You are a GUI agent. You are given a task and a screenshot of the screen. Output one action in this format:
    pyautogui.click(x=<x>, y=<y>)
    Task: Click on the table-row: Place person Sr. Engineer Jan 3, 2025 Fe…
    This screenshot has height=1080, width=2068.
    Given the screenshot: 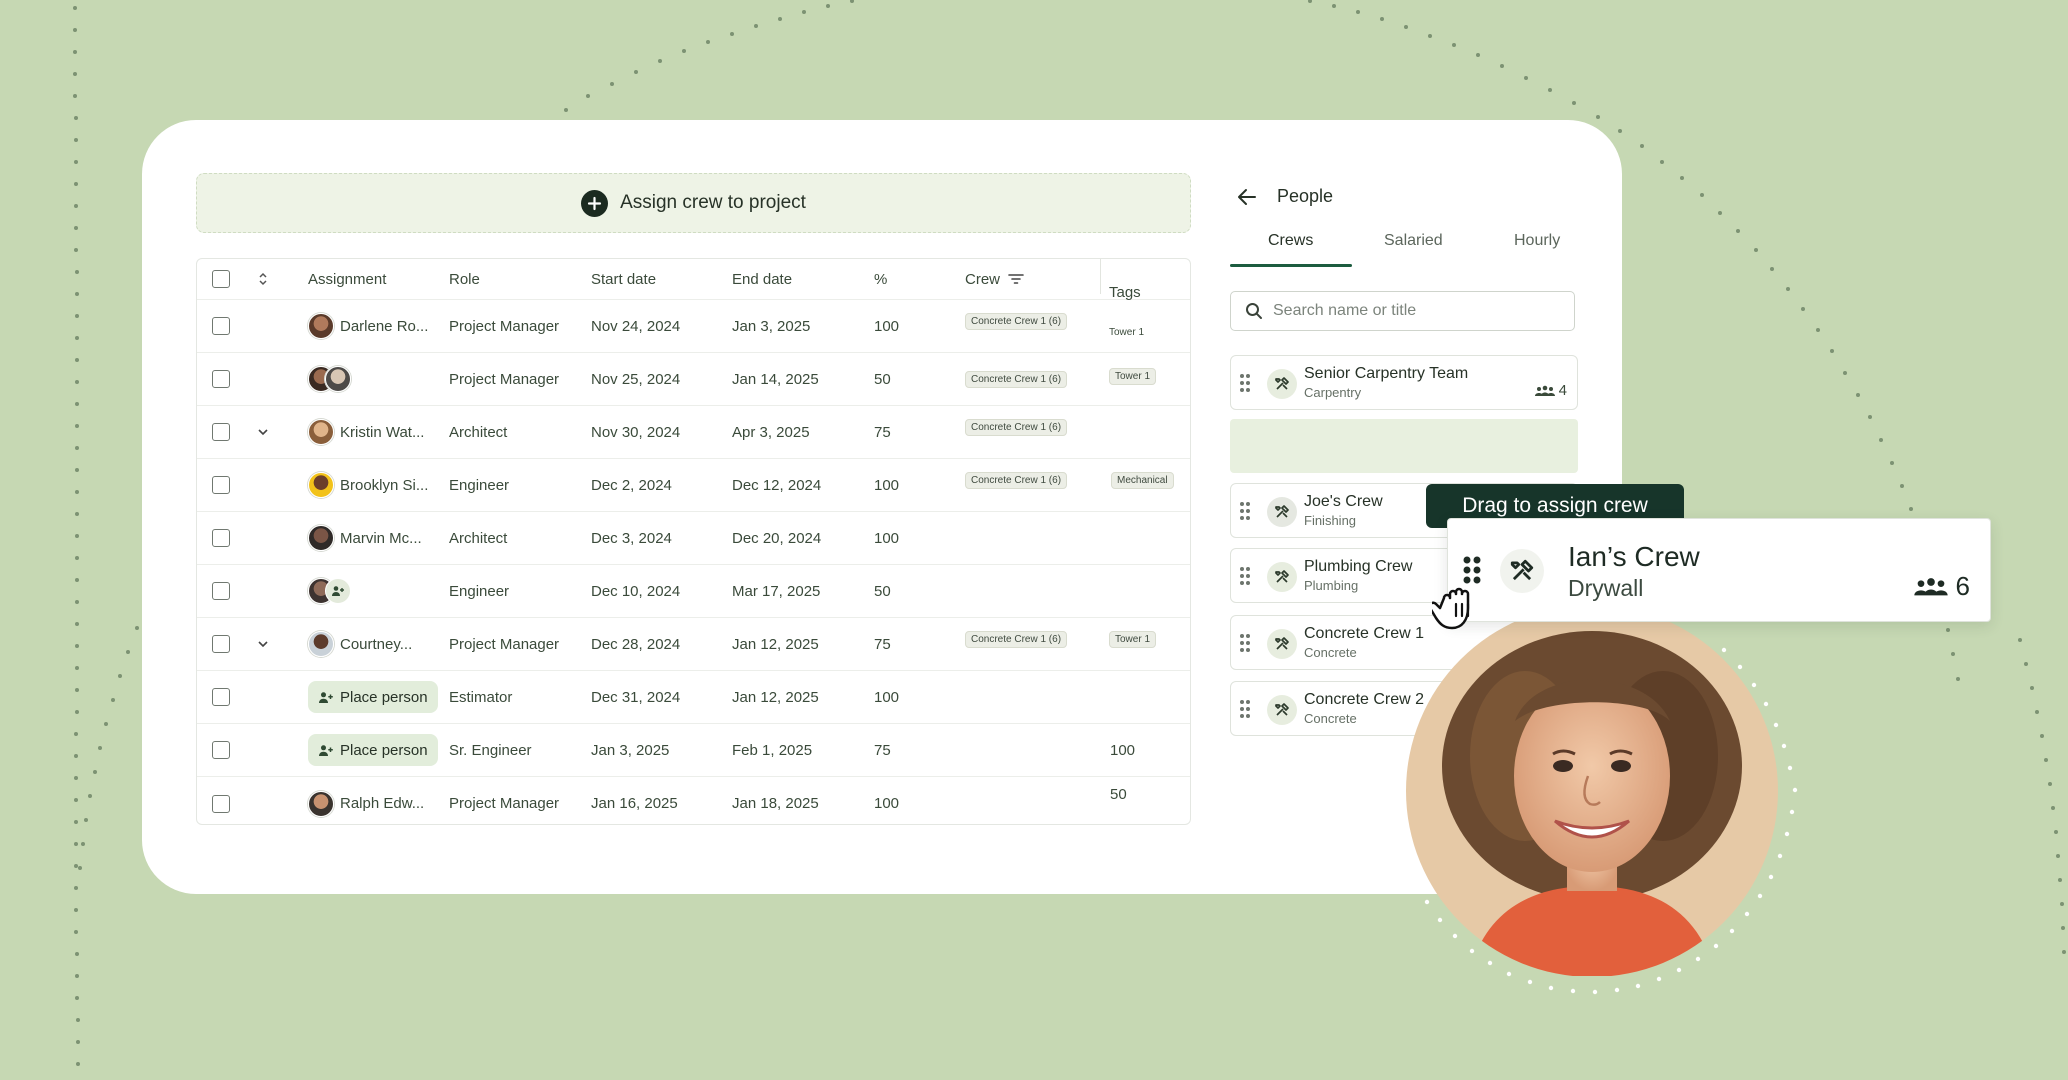 What is the action you would take?
    pyautogui.click(x=693, y=750)
    